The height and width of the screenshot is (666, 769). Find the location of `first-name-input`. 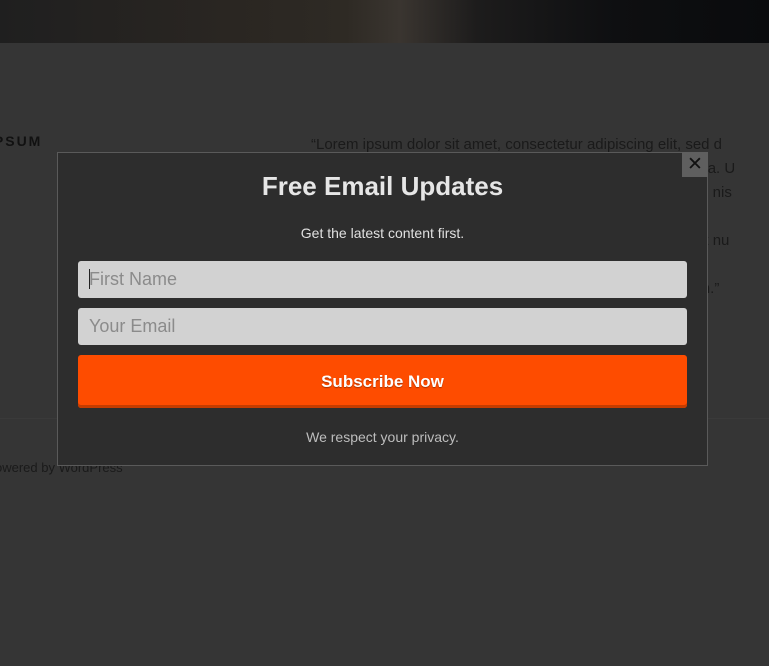

first-name-input is located at coordinates (382, 279).